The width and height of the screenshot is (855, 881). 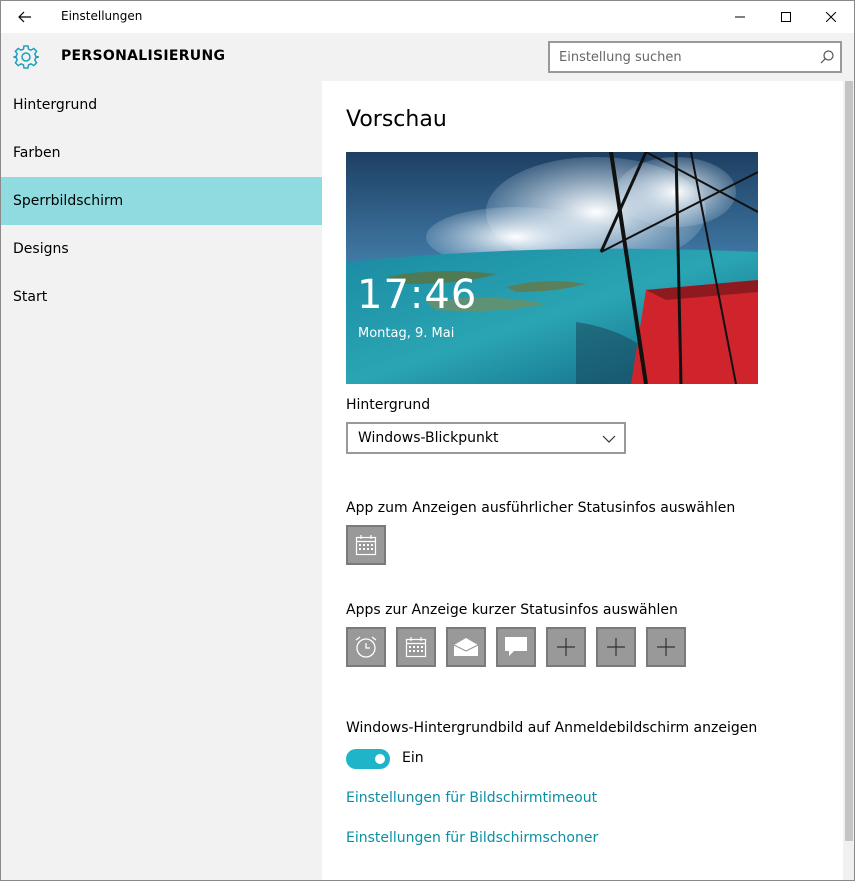 I want to click on close-icon, so click(x=831, y=17).